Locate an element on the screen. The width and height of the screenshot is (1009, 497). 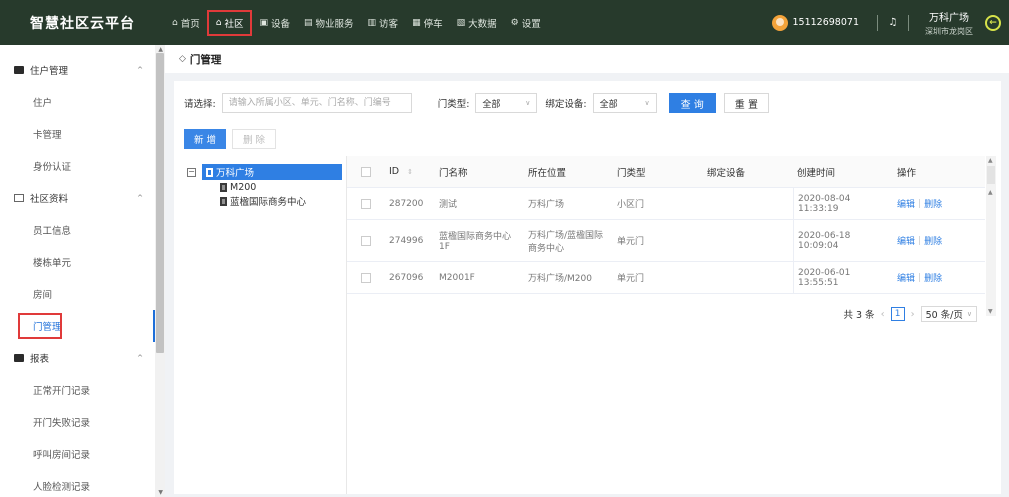
query-button: 查 询 is located at coordinates (692, 103).